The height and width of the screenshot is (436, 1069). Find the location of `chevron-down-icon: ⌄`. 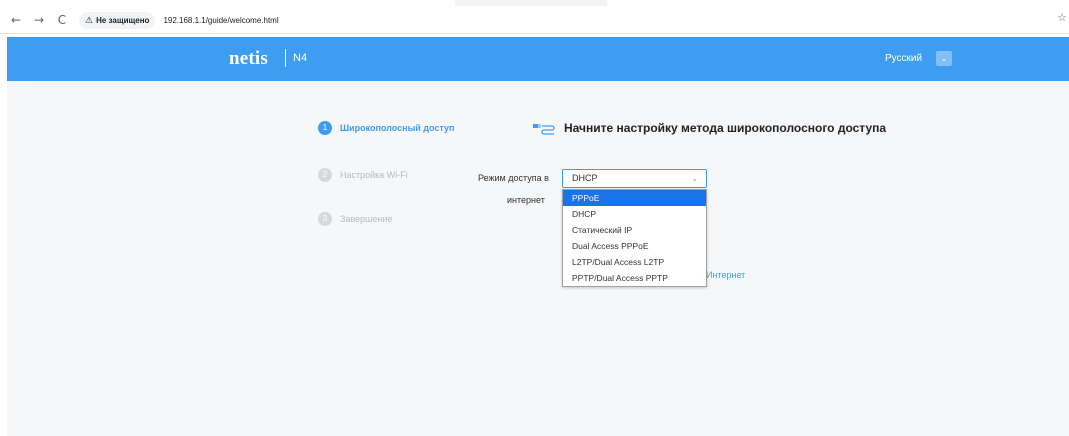

chevron-down-icon: ⌄ is located at coordinates (694, 178).